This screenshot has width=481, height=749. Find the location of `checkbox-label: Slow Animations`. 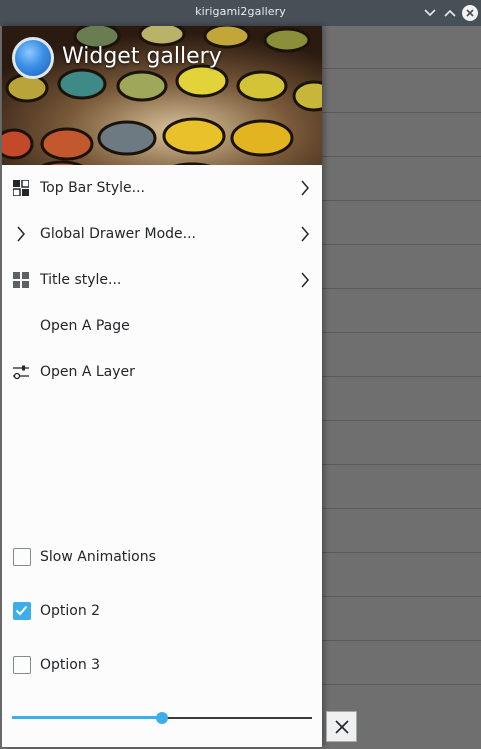

checkbox-label: Slow Animations is located at coordinates (98, 557).